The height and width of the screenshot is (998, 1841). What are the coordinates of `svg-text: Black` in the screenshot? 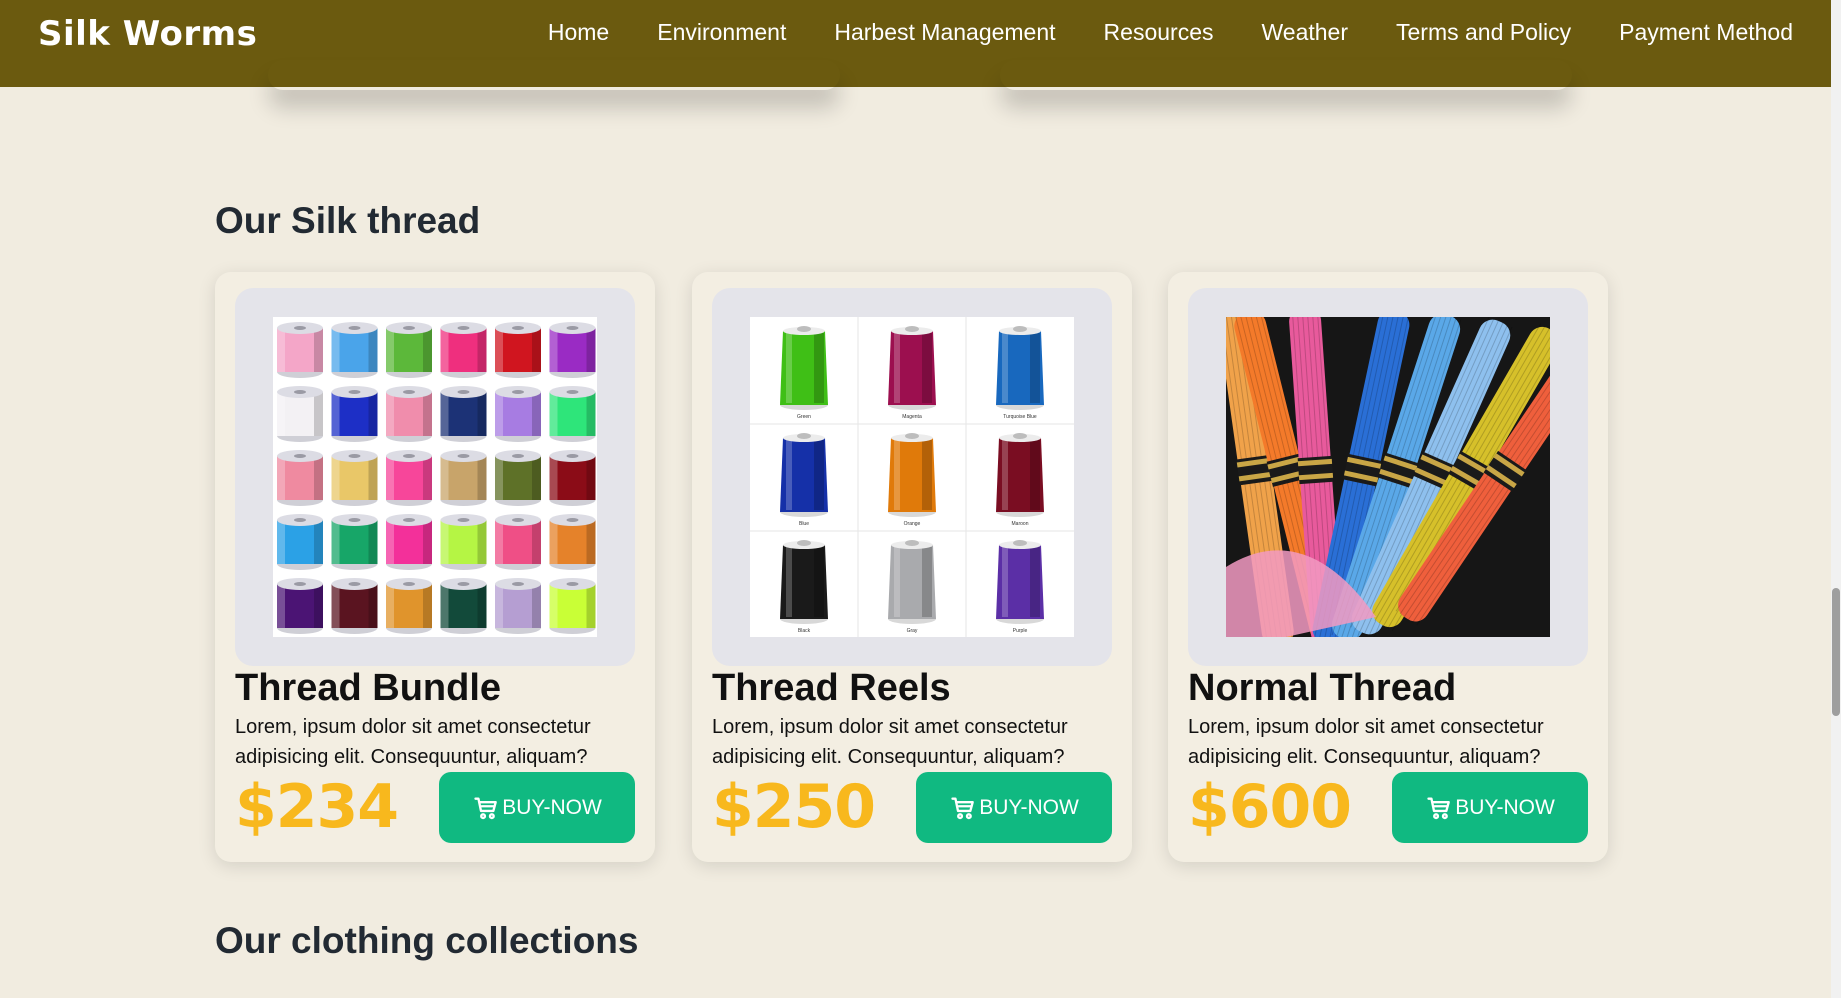 It's located at (804, 631).